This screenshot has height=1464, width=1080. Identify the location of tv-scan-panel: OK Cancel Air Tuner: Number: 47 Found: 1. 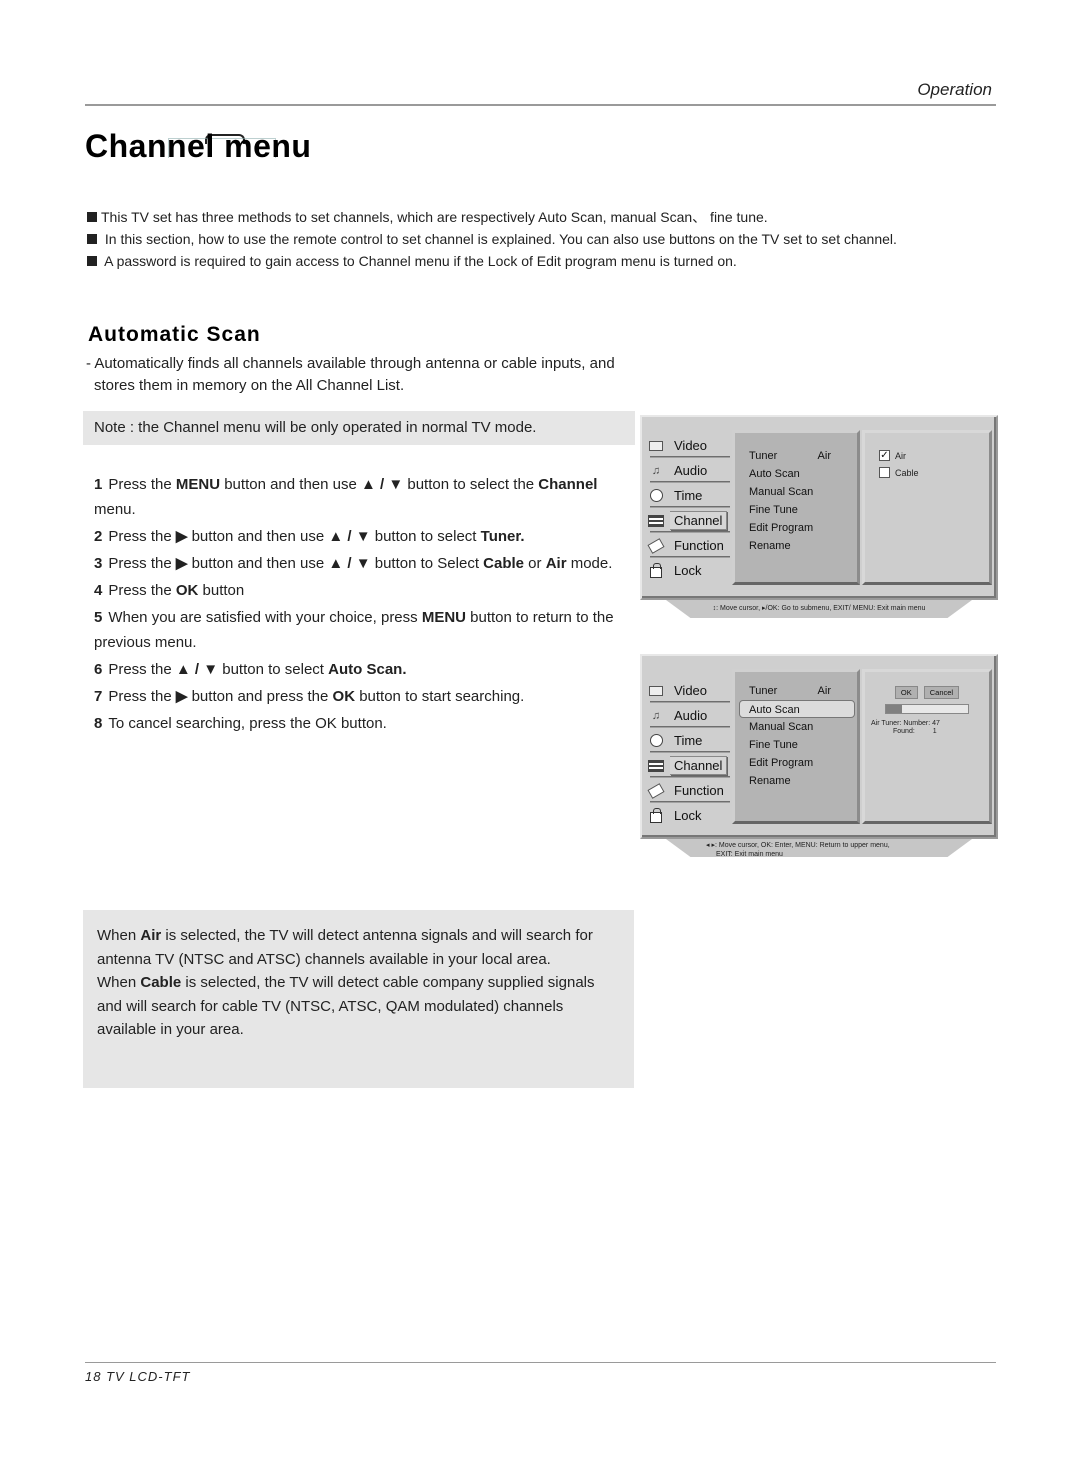
(927, 746).